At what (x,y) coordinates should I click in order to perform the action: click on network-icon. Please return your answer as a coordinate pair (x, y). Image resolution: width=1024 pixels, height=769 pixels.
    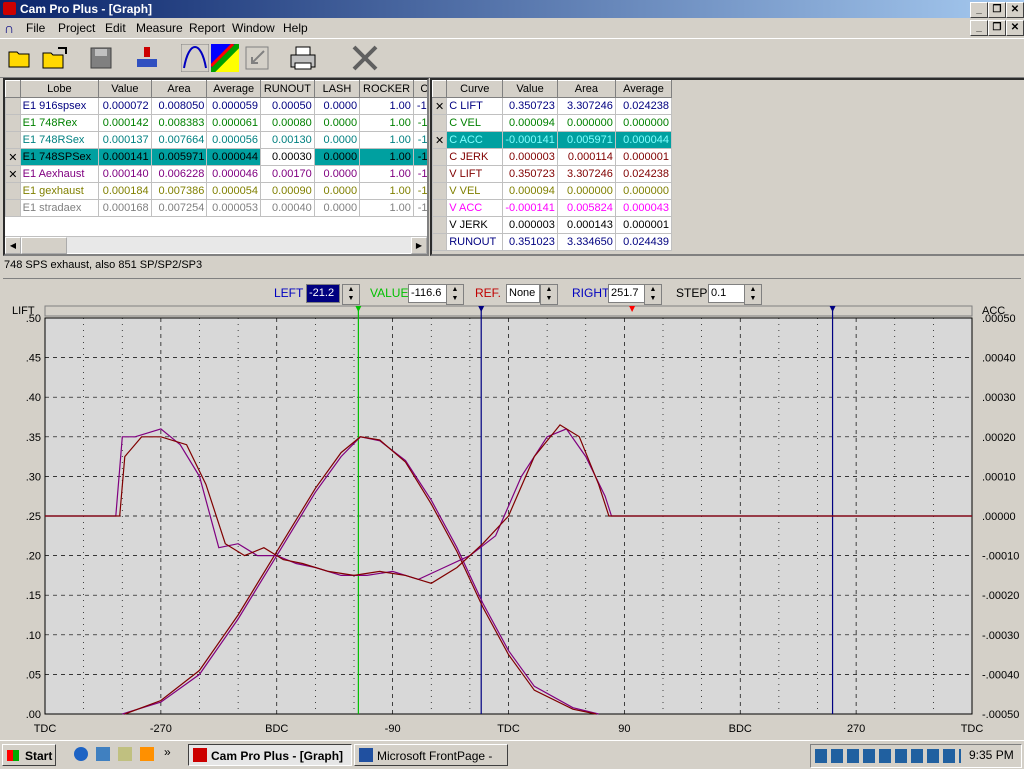
    Looking at the image, I should click on (103, 754).